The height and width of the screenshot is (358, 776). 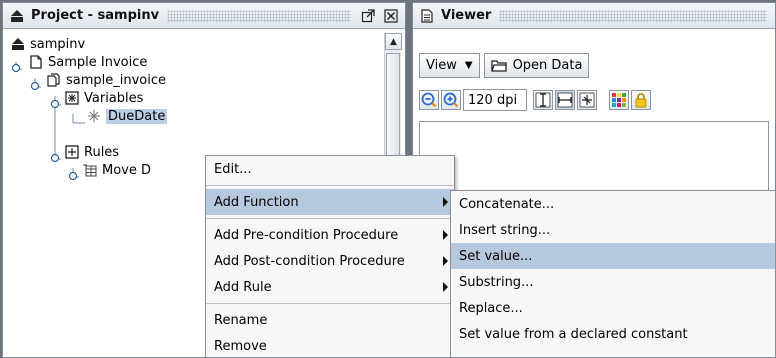 What do you see at coordinates (72, 152) in the screenshot?
I see `rules-icon` at bounding box center [72, 152].